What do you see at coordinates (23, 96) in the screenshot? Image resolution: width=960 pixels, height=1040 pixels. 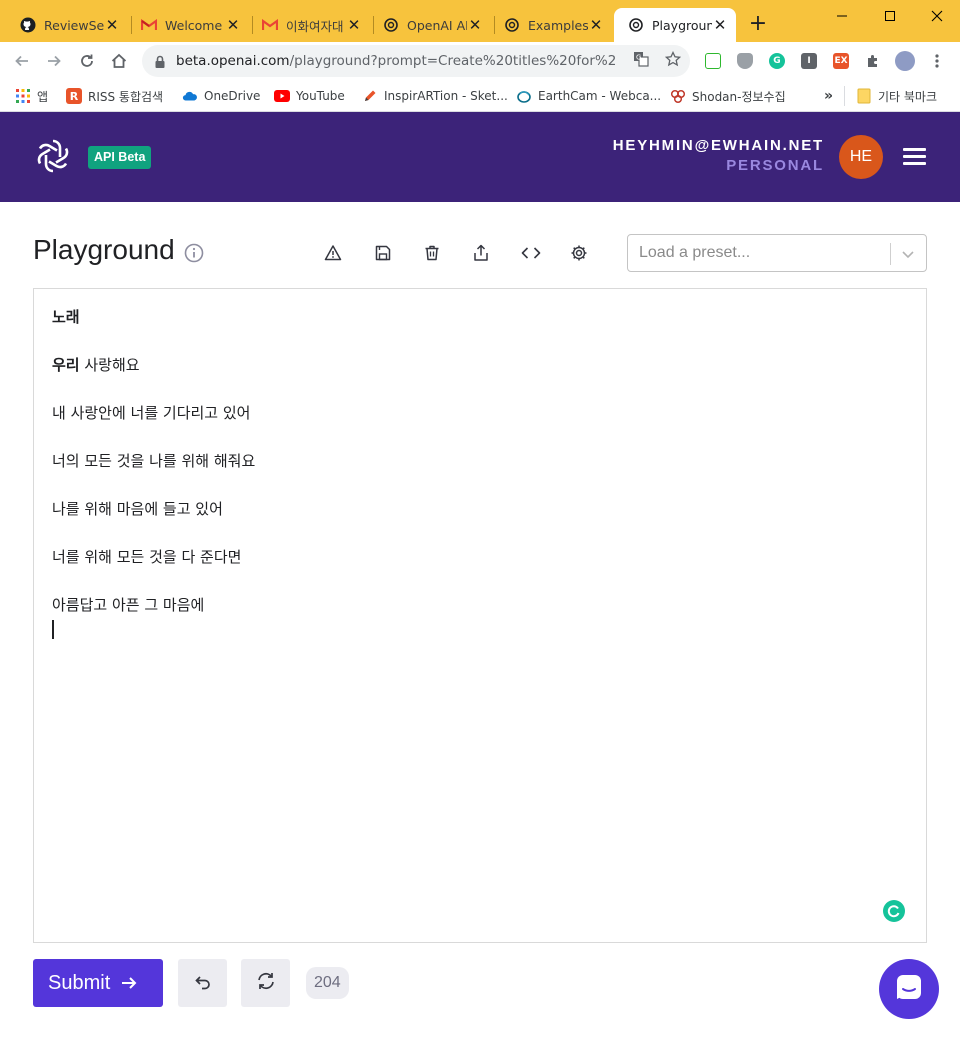 I see `apps-grid-icon` at bounding box center [23, 96].